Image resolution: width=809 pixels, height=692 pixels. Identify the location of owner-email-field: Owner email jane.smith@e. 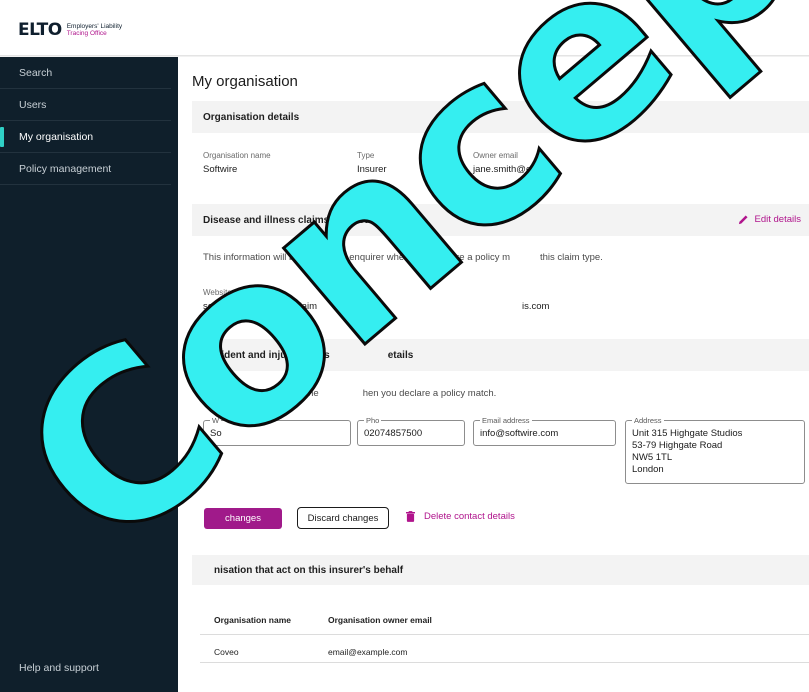
(502, 163).